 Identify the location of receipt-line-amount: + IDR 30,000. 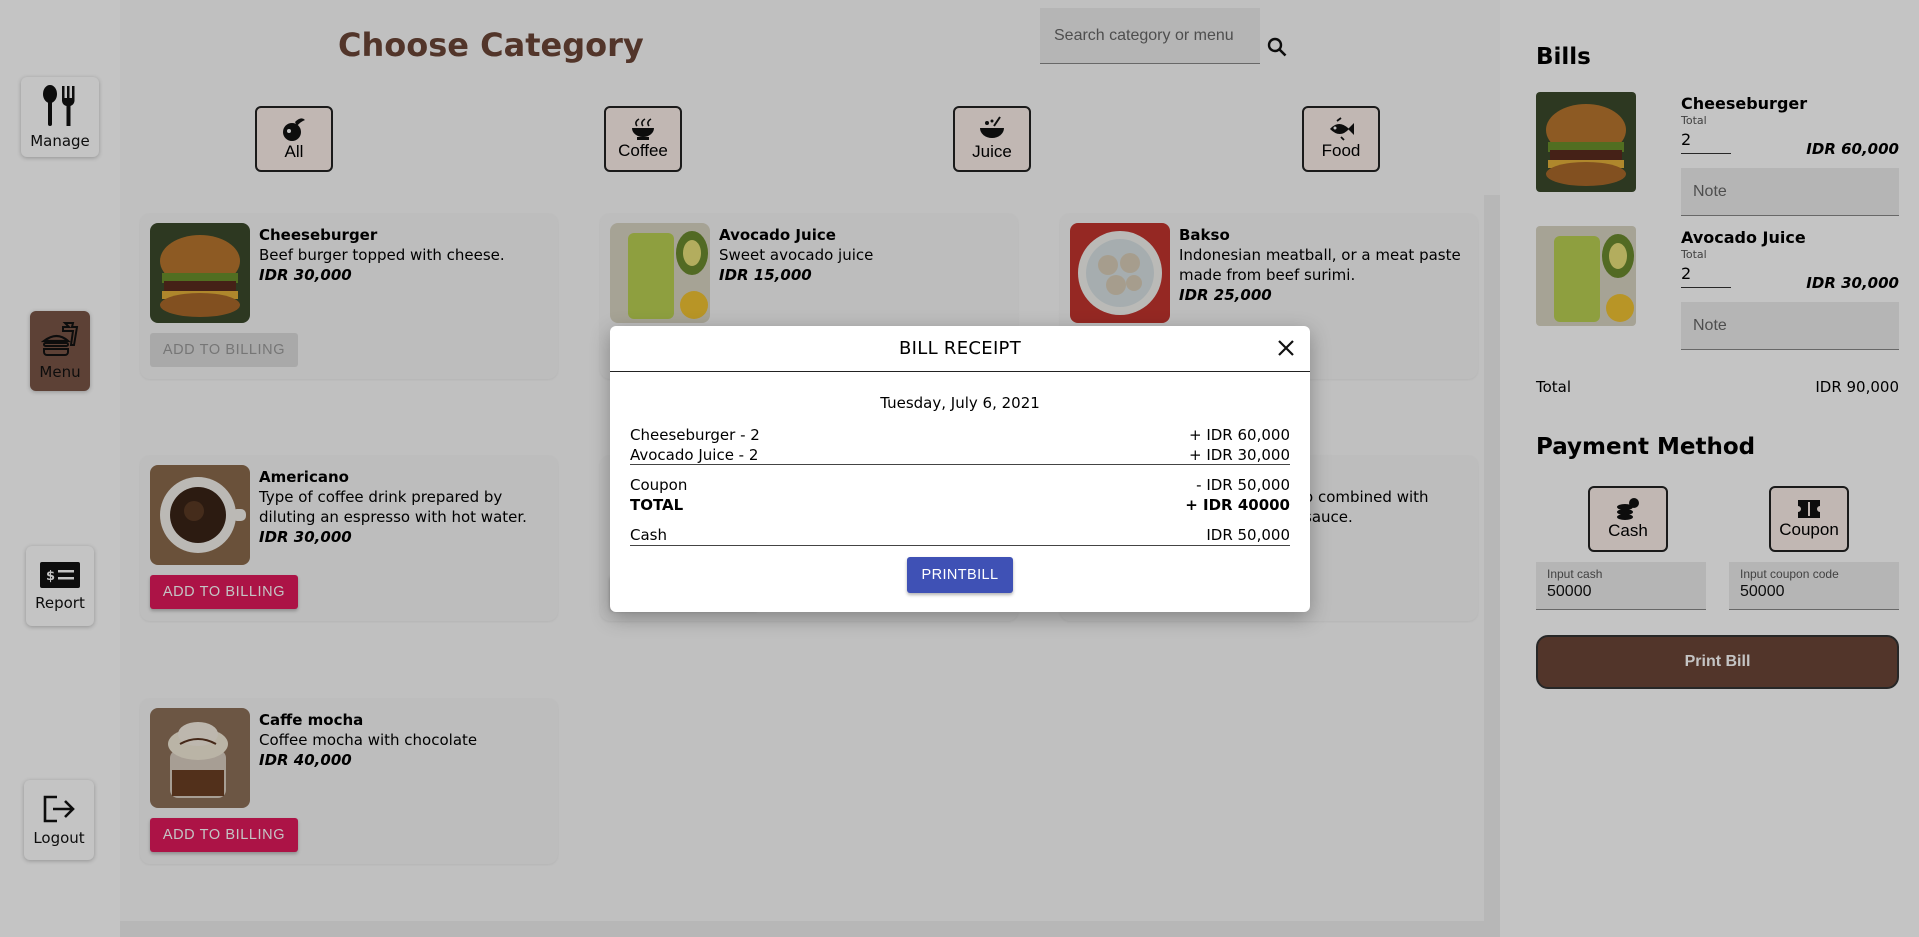
(1239, 455).